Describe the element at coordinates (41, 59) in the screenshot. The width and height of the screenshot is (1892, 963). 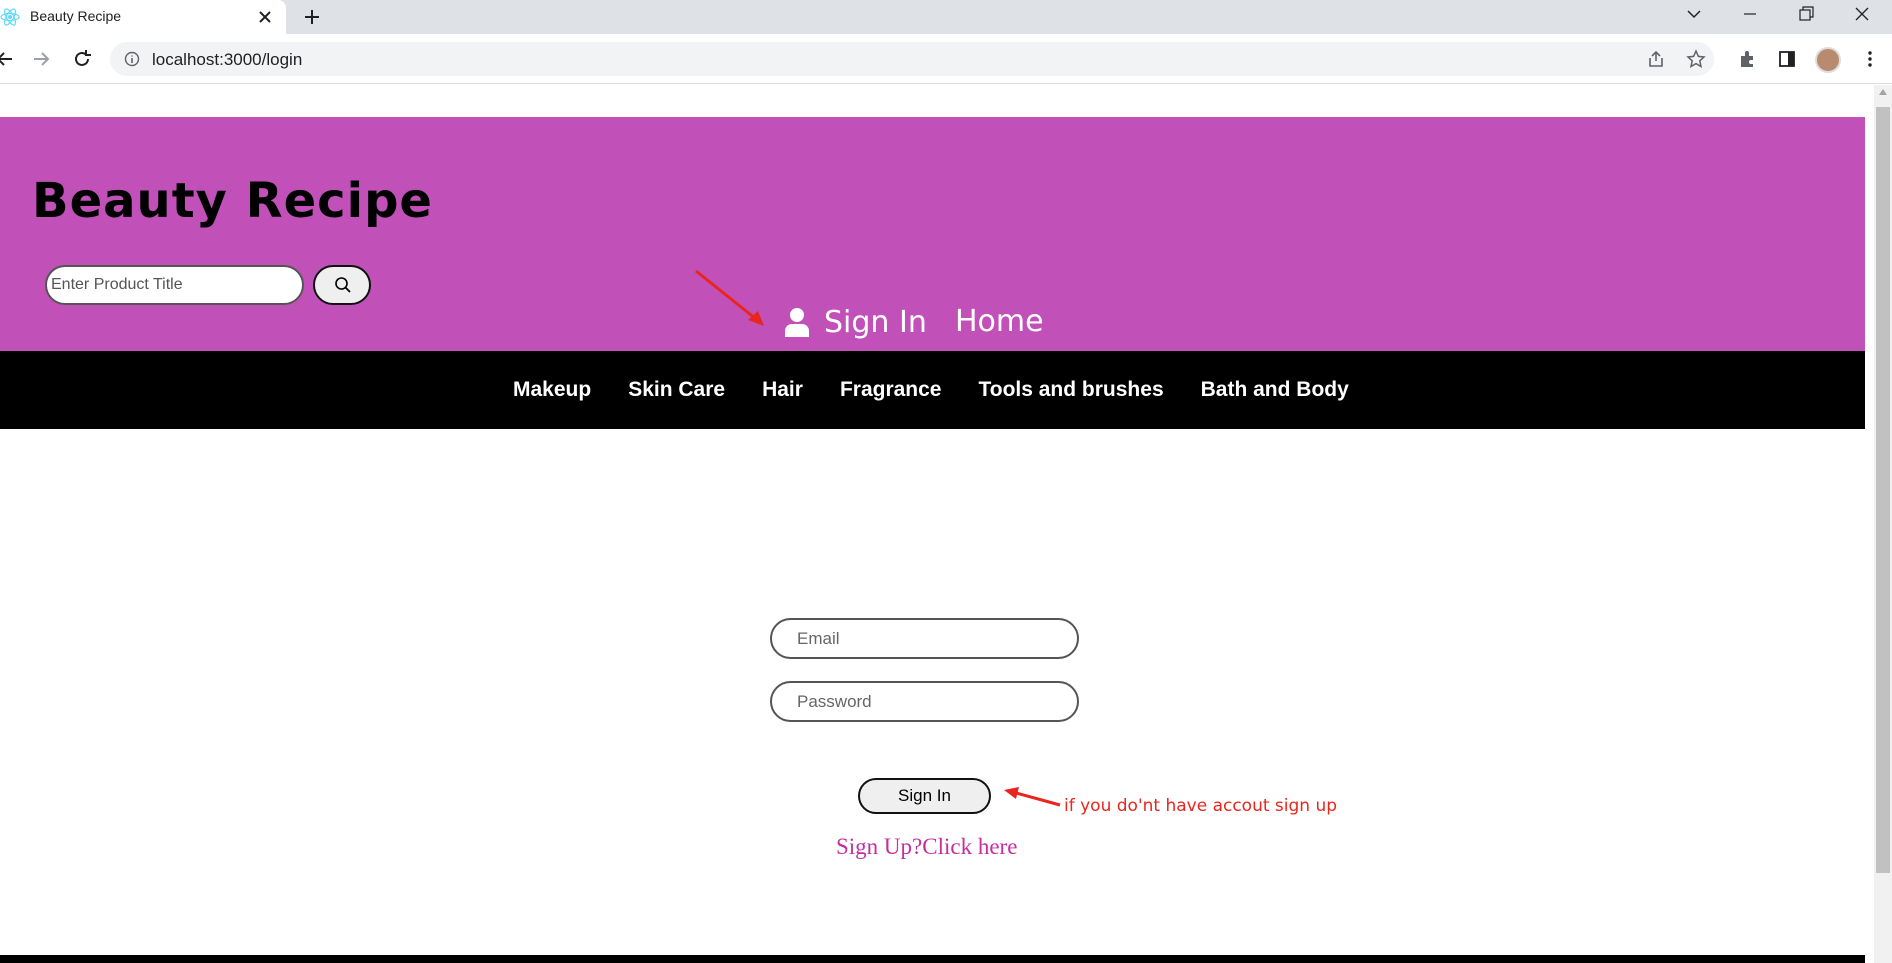
I see `forward-icon` at that location.